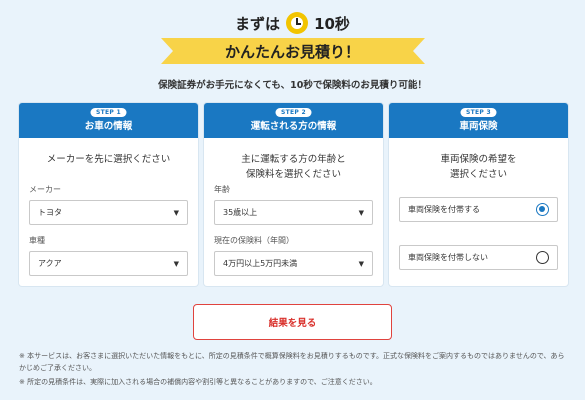 Image resolution: width=585 pixels, height=400 pixels. Describe the element at coordinates (37, 240) in the screenshot. I see `model-label: 車種` at that location.